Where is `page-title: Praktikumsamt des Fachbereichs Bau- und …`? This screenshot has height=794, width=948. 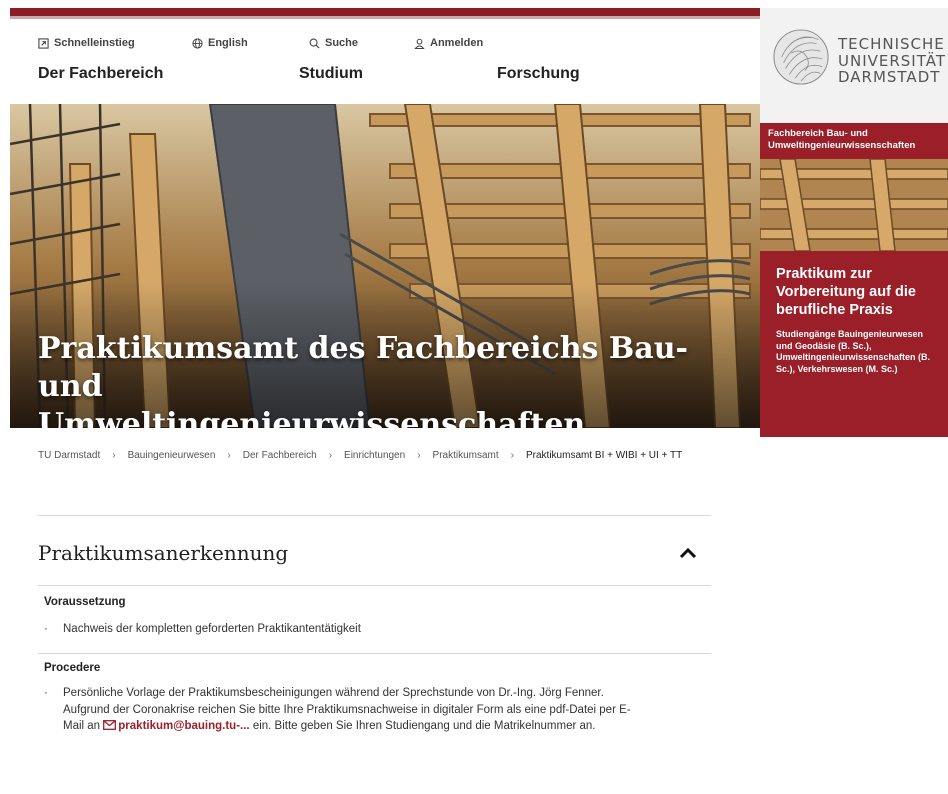
page-title: Praktikumsamt des Fachbereichs Bau- und … is located at coordinates (399, 379).